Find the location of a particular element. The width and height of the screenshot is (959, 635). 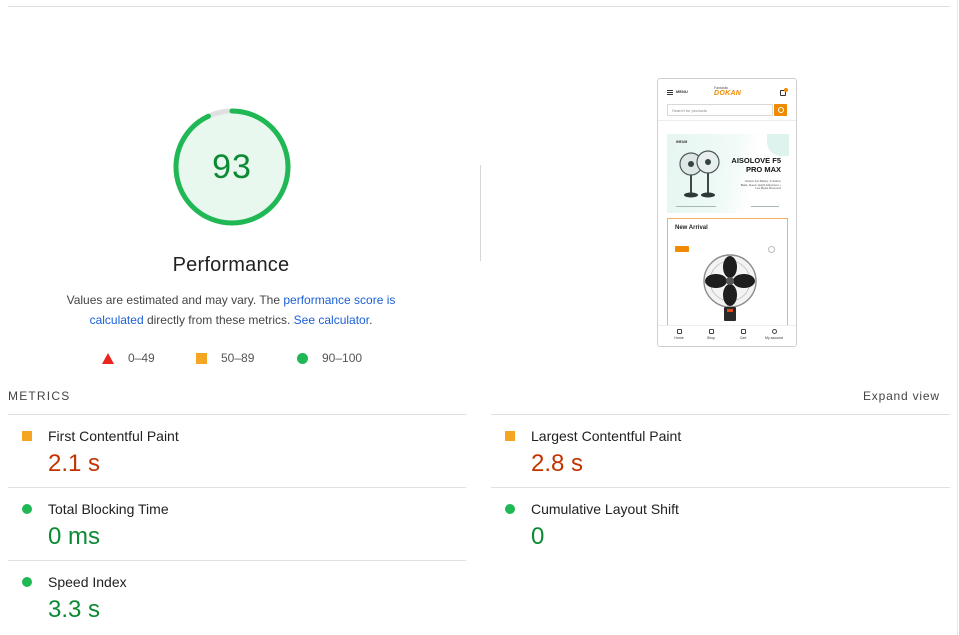

card-badge is located at coordinates (682, 249).